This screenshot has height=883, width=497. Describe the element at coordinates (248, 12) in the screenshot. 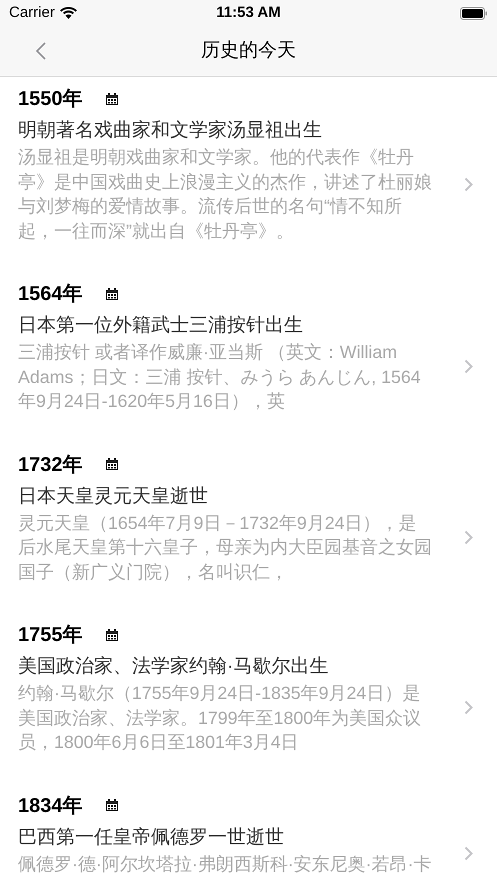

I see `status-time: 11:53 AM` at that location.